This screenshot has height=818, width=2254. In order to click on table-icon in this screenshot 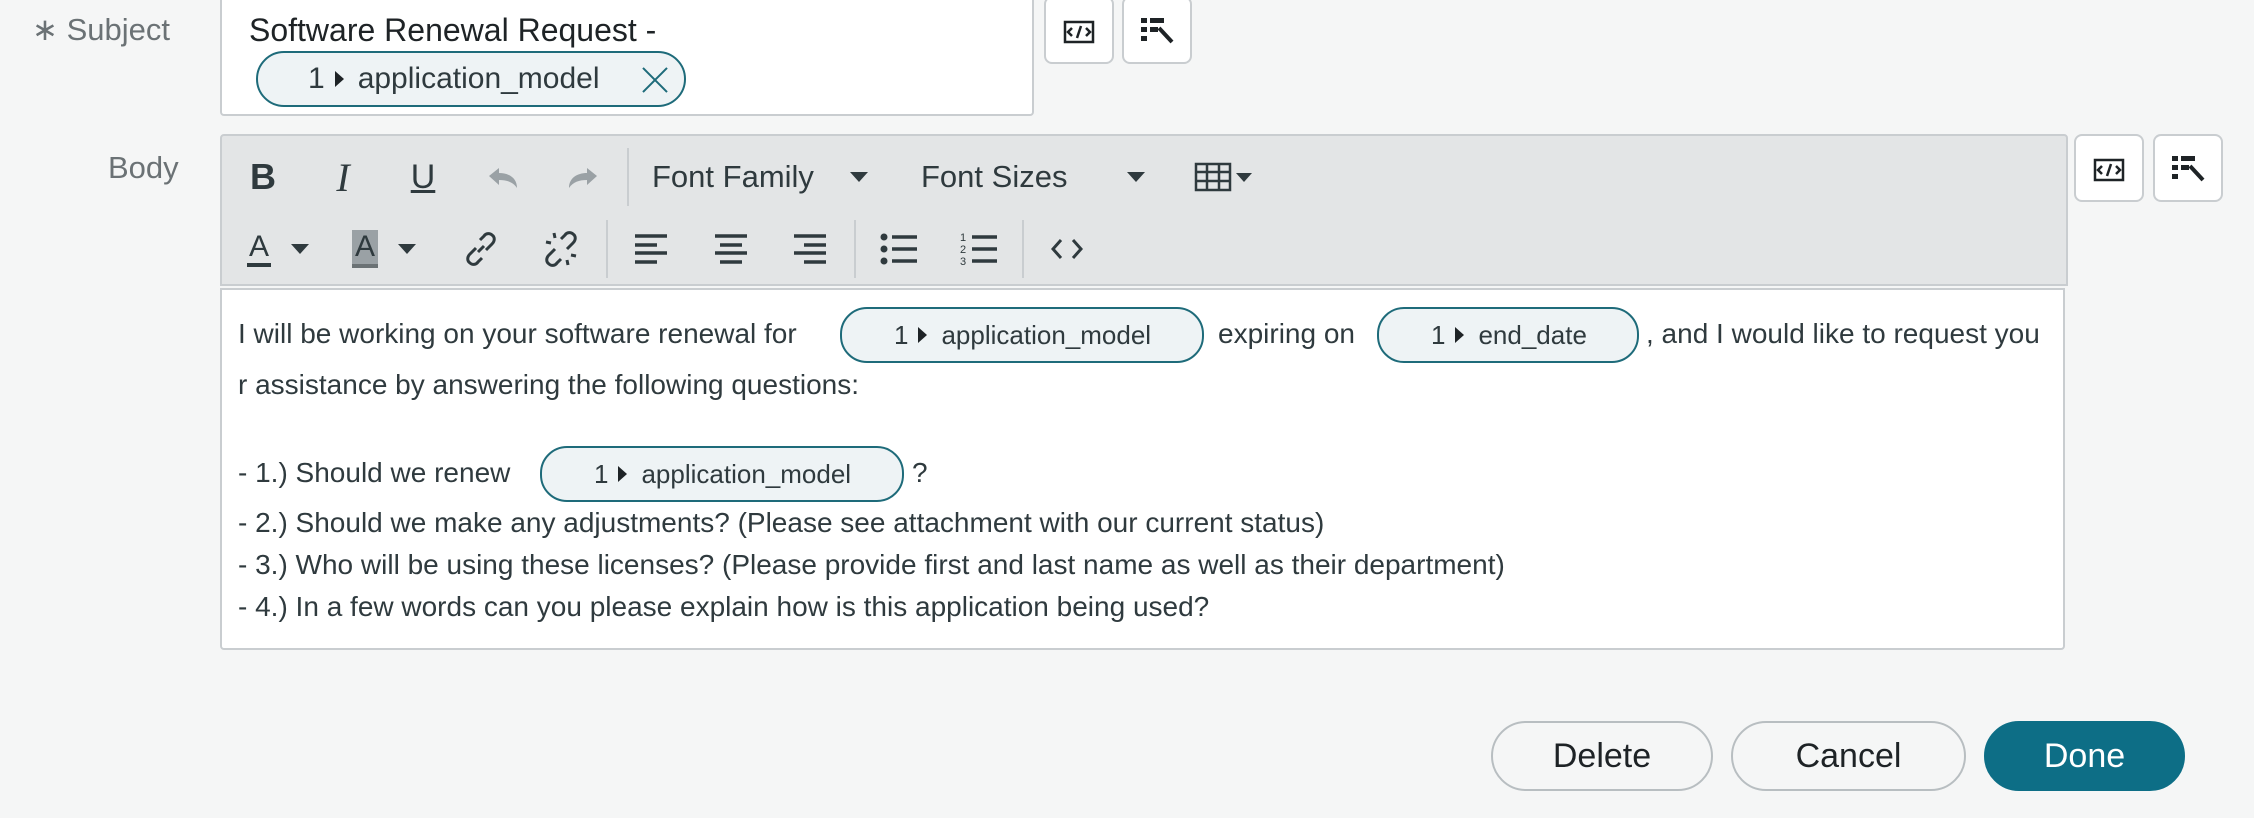, I will do `click(1213, 177)`.